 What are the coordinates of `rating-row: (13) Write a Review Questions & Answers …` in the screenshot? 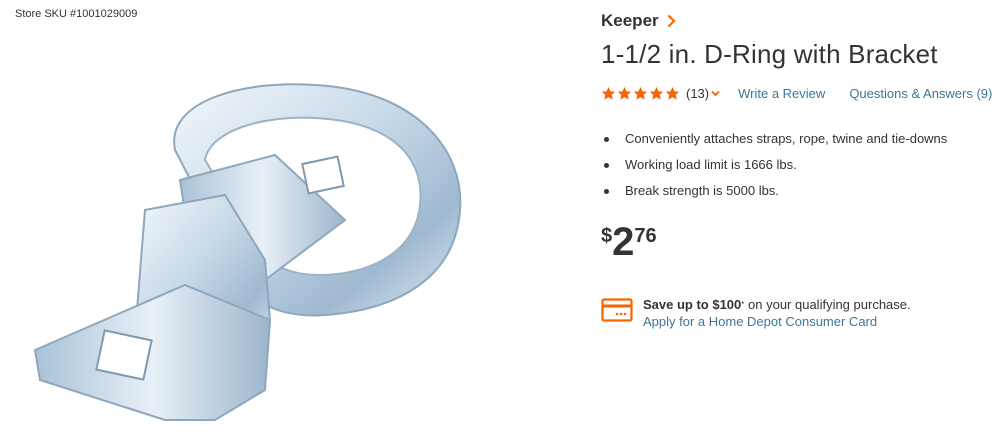 It's located at (798, 93).